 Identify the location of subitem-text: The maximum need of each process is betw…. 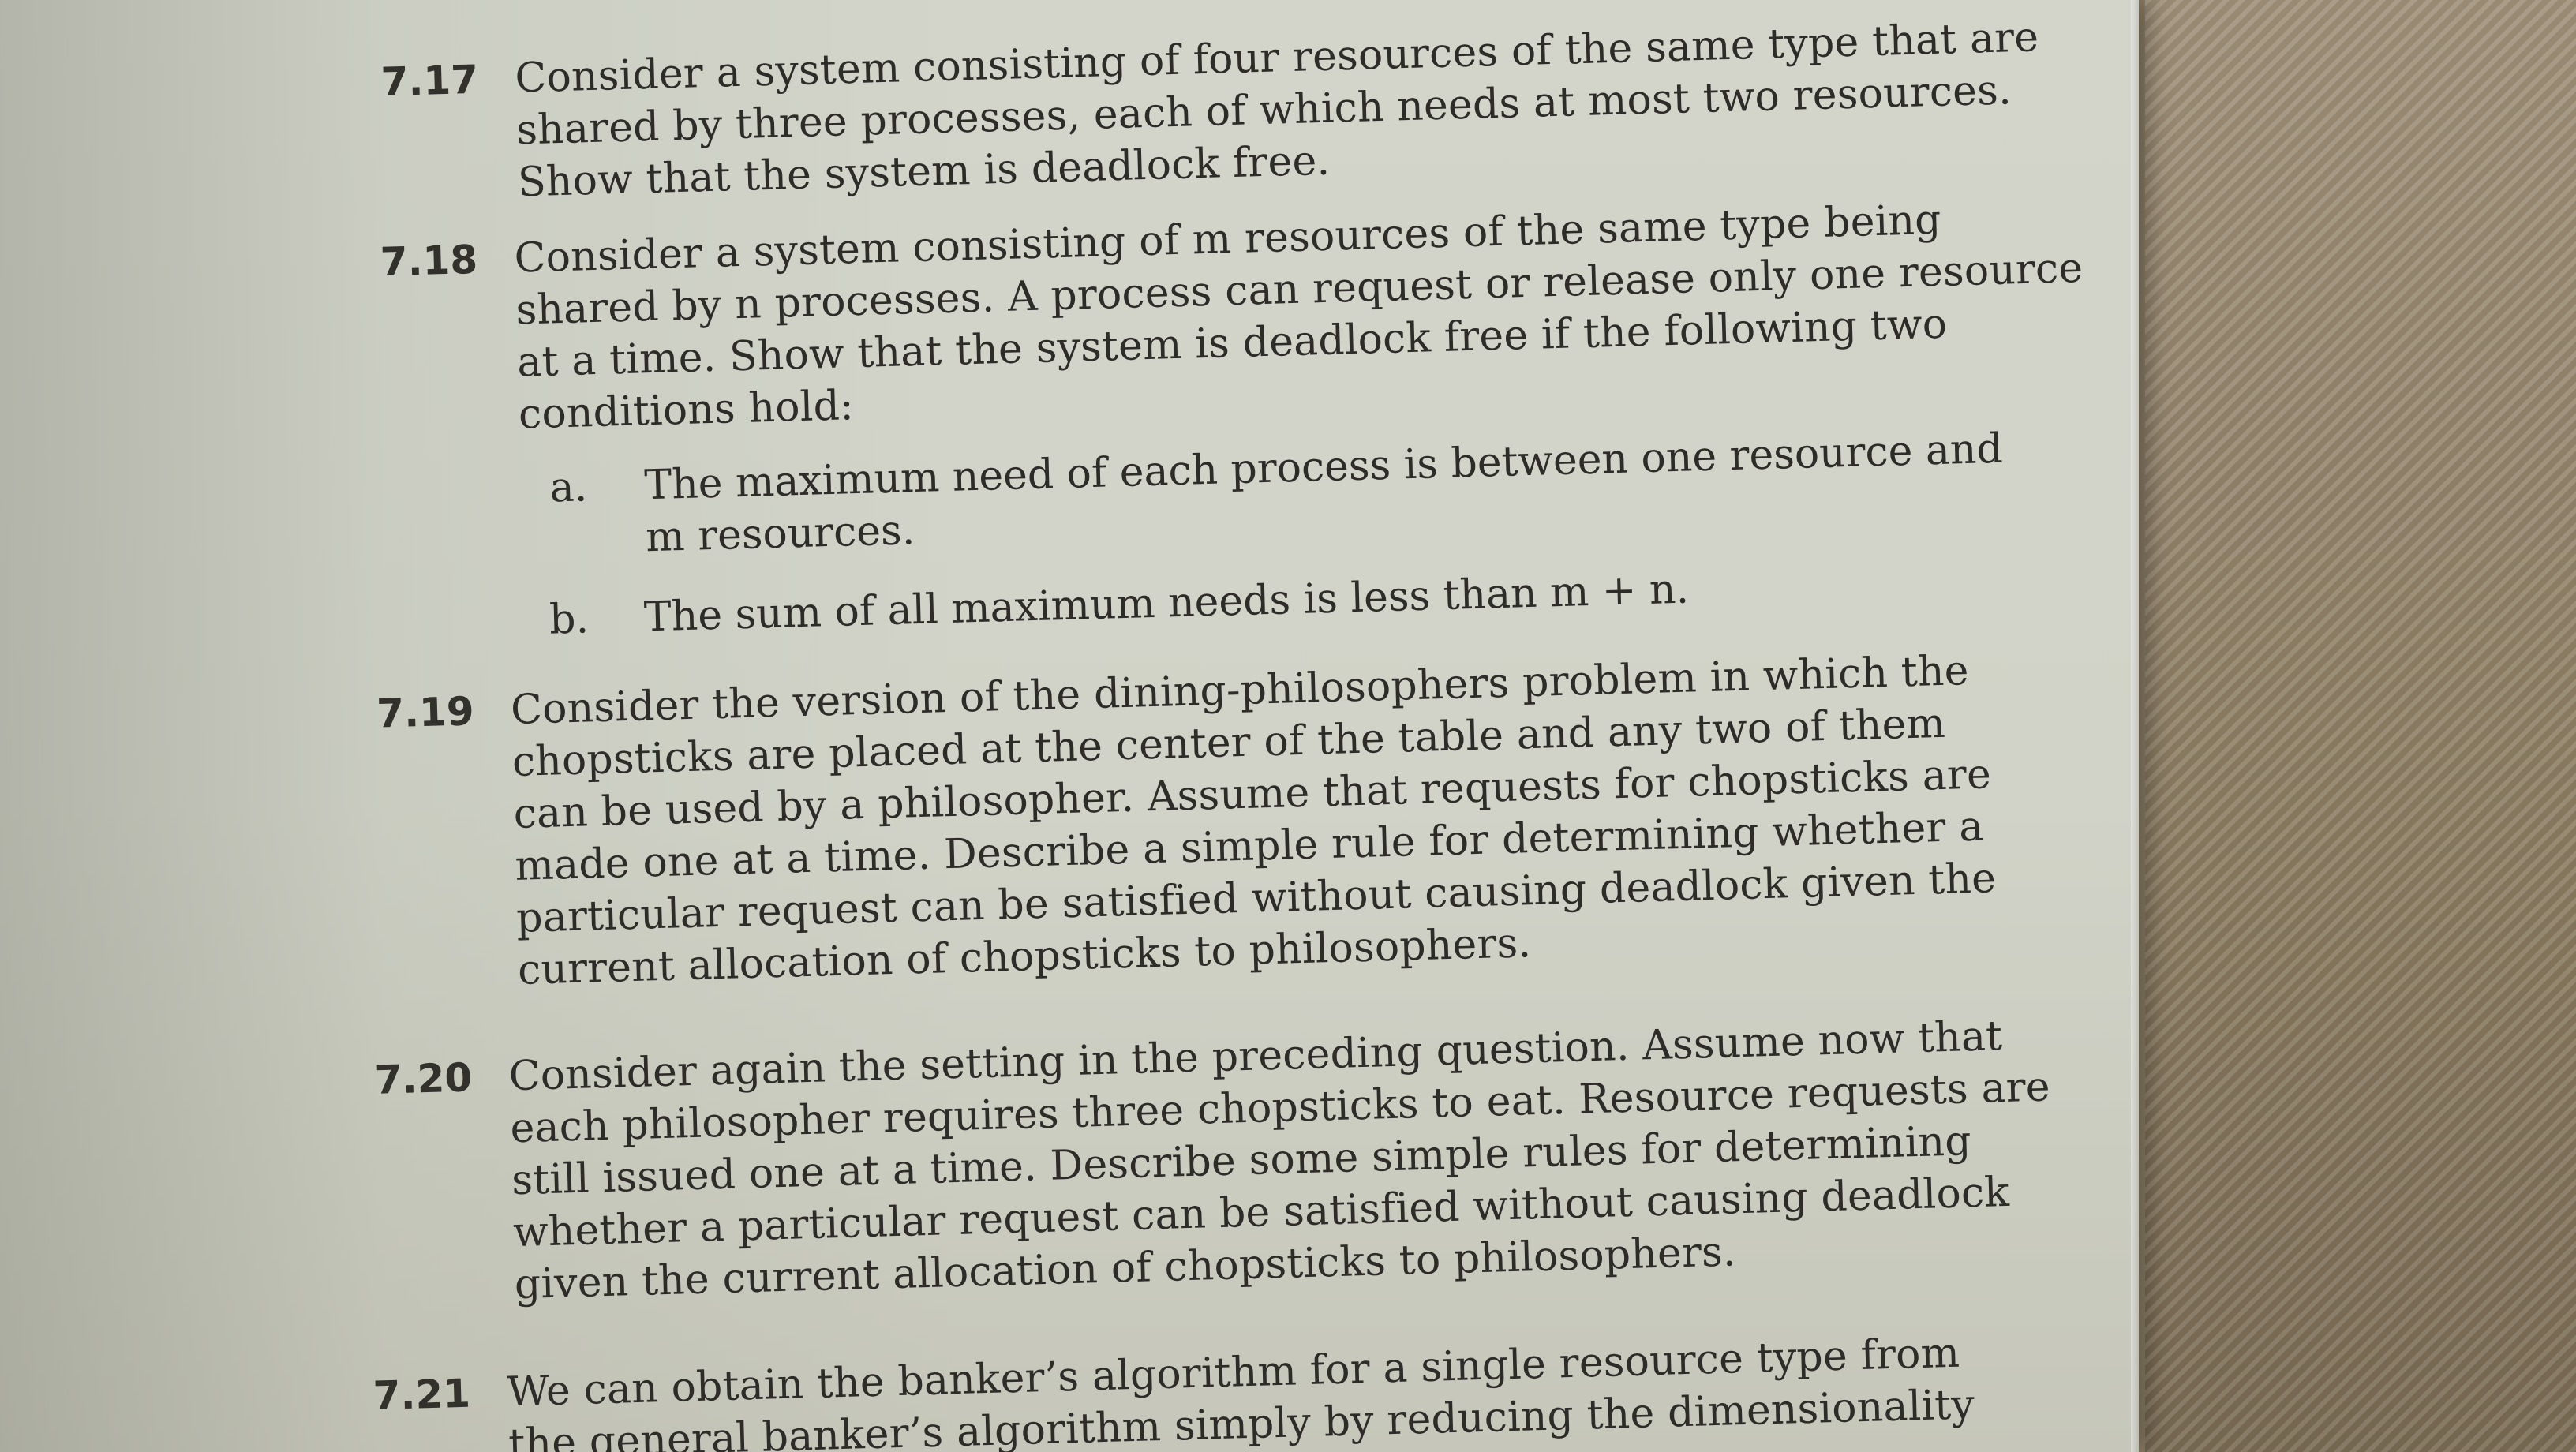
(1339, 493).